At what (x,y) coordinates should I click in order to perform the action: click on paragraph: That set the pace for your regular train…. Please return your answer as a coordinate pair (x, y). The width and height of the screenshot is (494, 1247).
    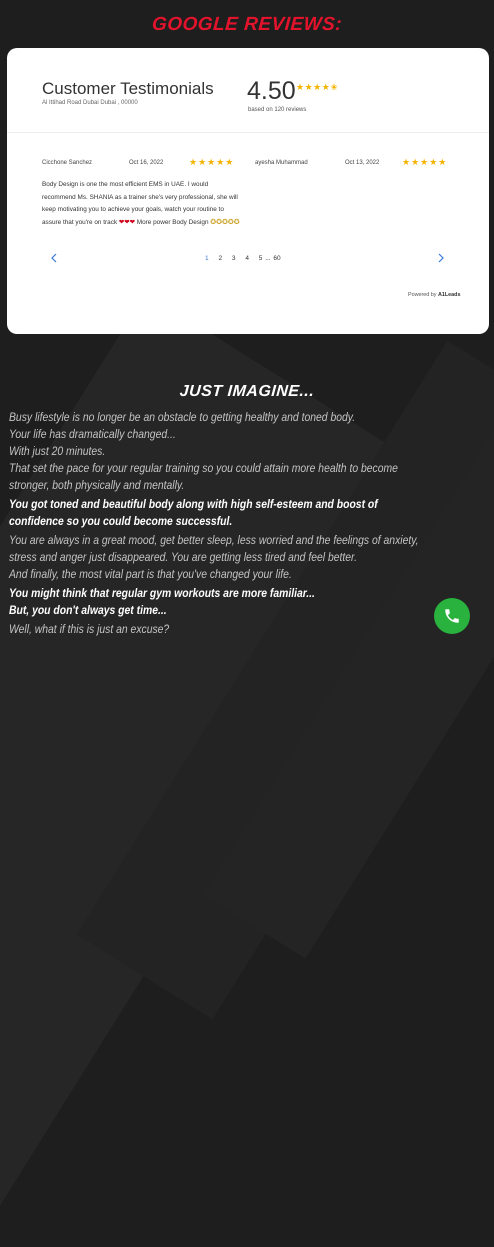
    Looking at the image, I should click on (203, 476).